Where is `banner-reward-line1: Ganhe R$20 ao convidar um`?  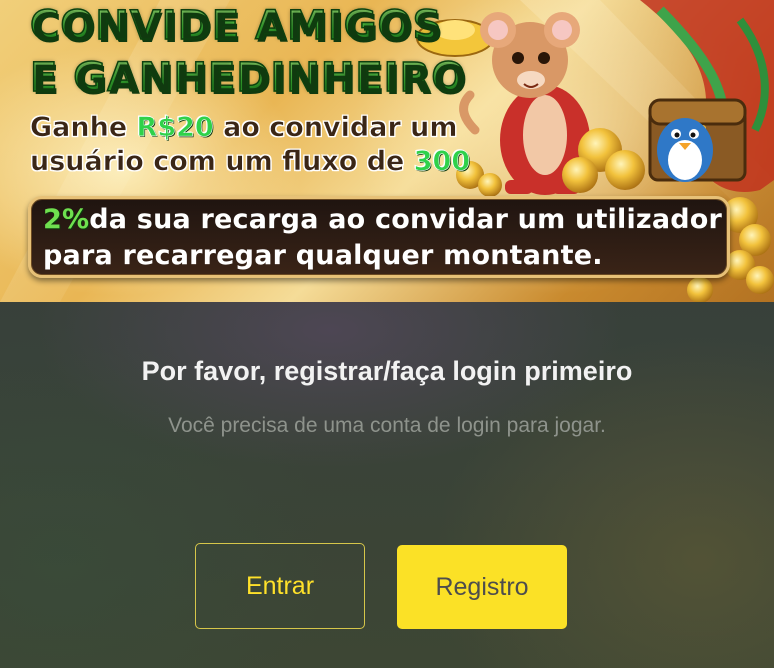
banner-reward-line1: Ganhe R$20 ao convidar um is located at coordinates (244, 128).